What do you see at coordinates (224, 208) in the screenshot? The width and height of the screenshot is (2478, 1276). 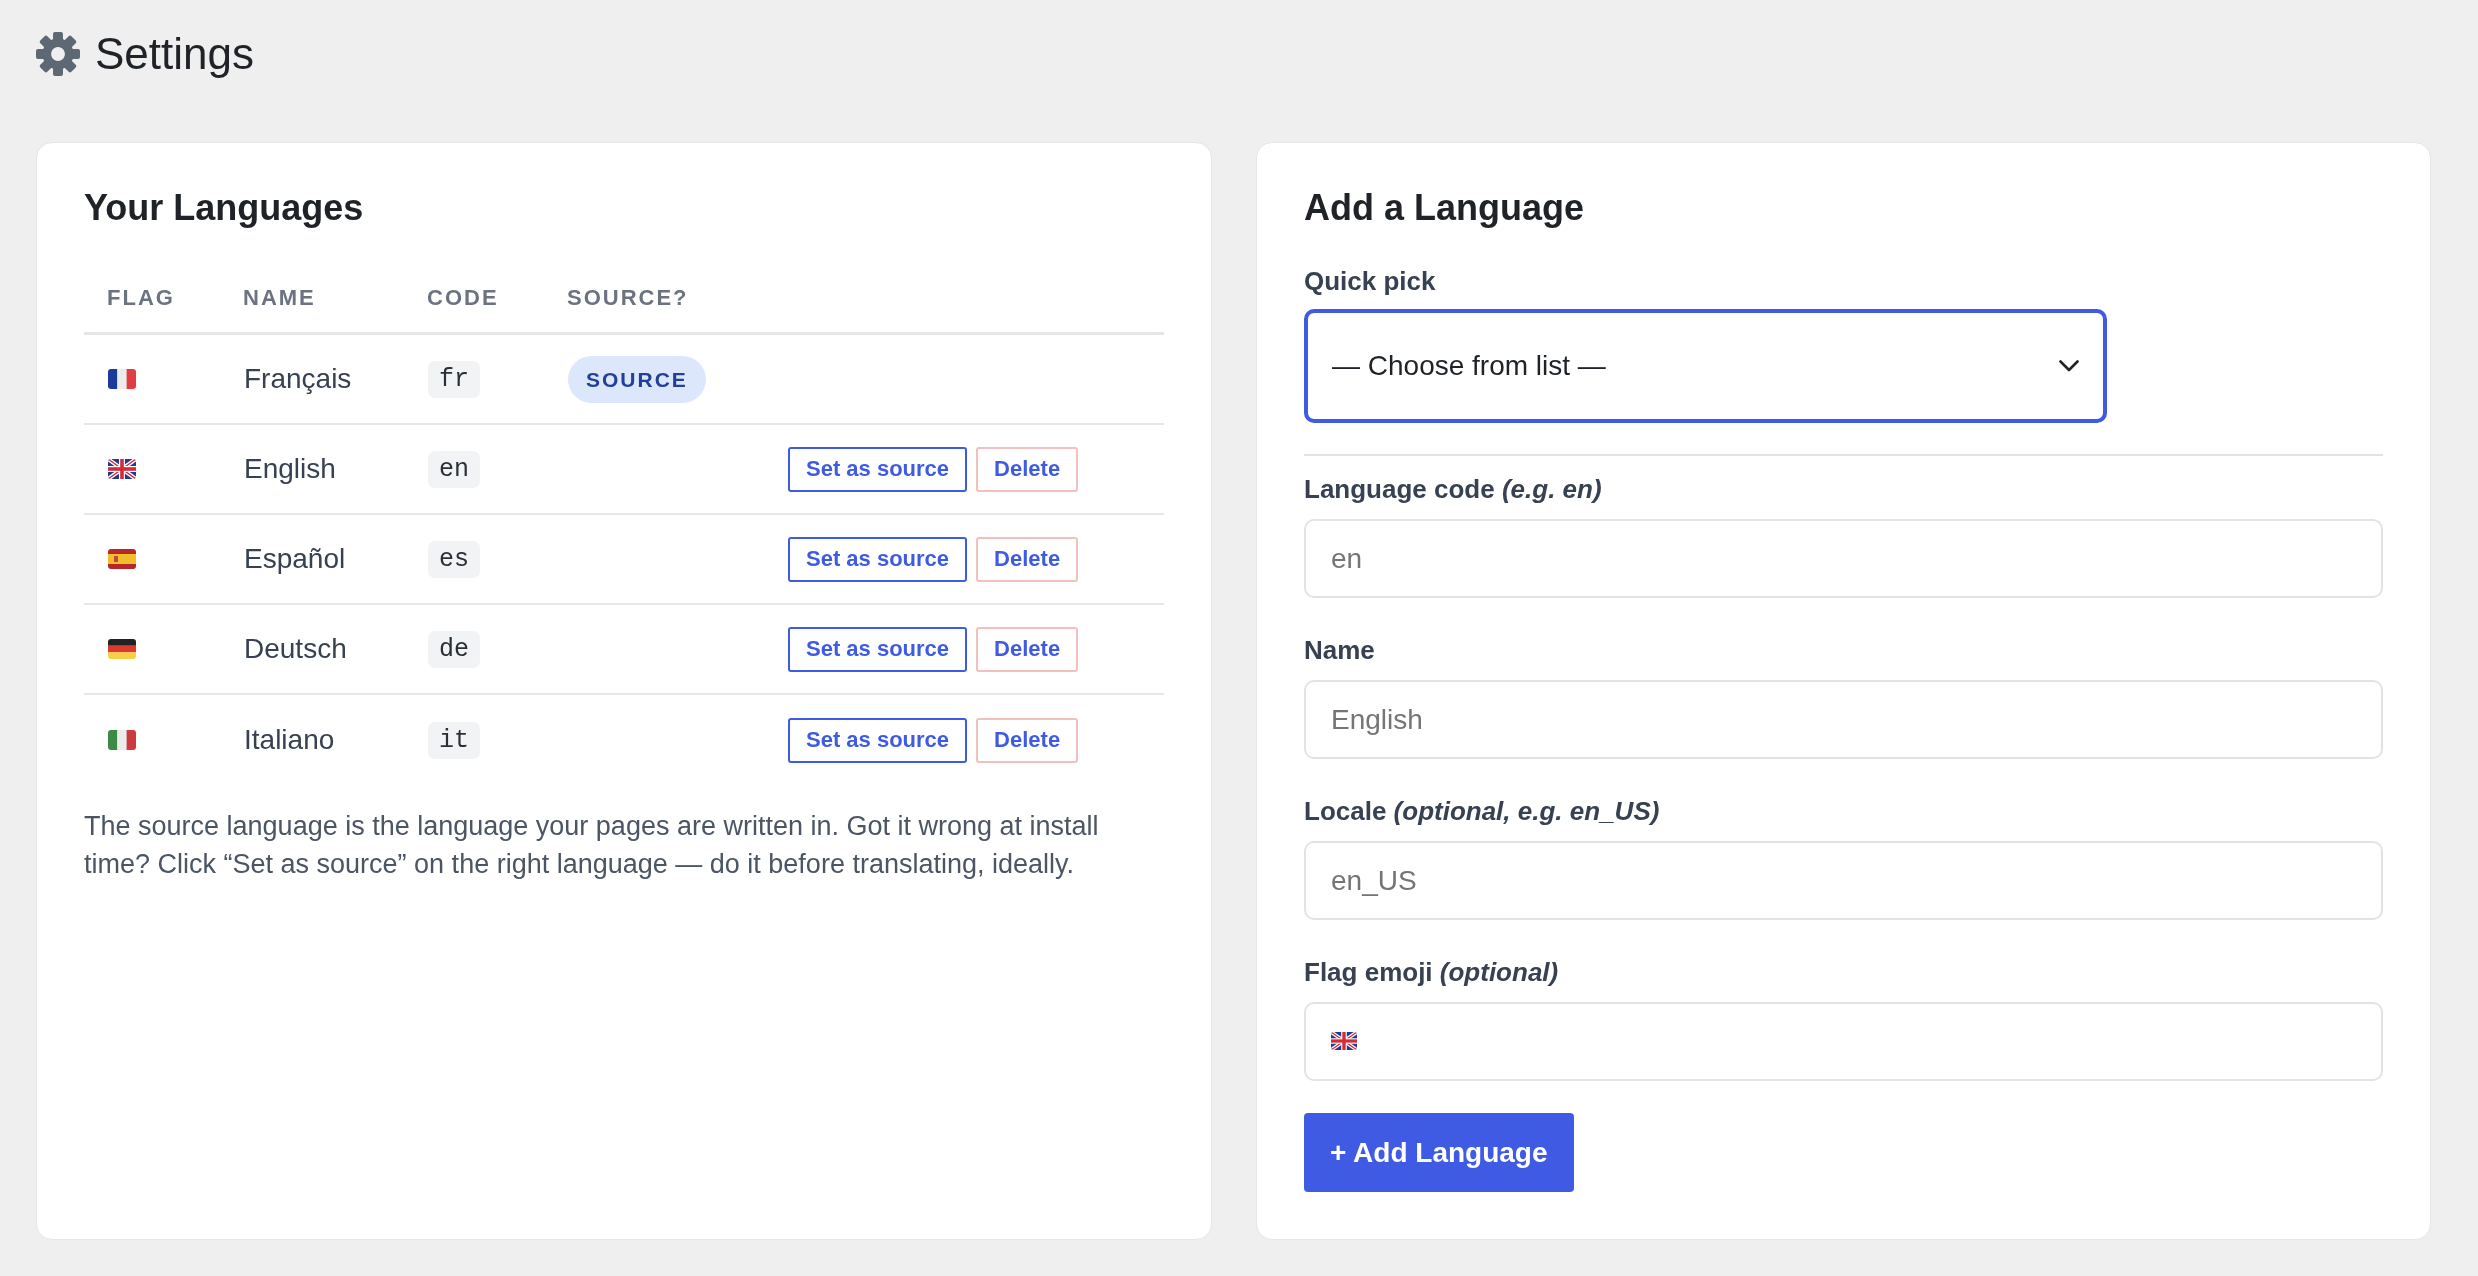 I see `card-title: Your Languages` at bounding box center [224, 208].